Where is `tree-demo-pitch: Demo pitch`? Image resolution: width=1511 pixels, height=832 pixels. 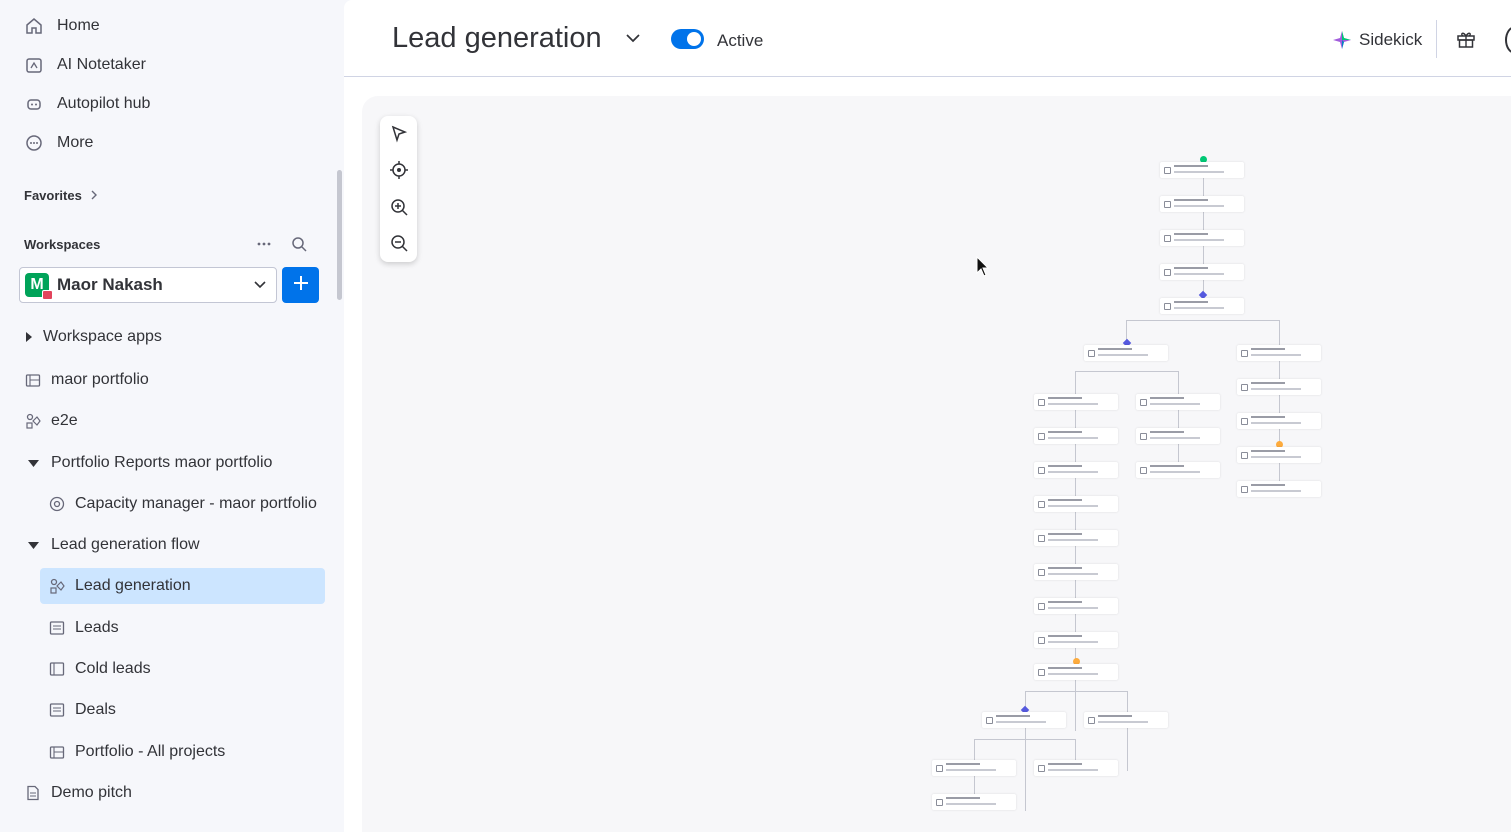
tree-demo-pitch: Demo pitch is located at coordinates (78, 793).